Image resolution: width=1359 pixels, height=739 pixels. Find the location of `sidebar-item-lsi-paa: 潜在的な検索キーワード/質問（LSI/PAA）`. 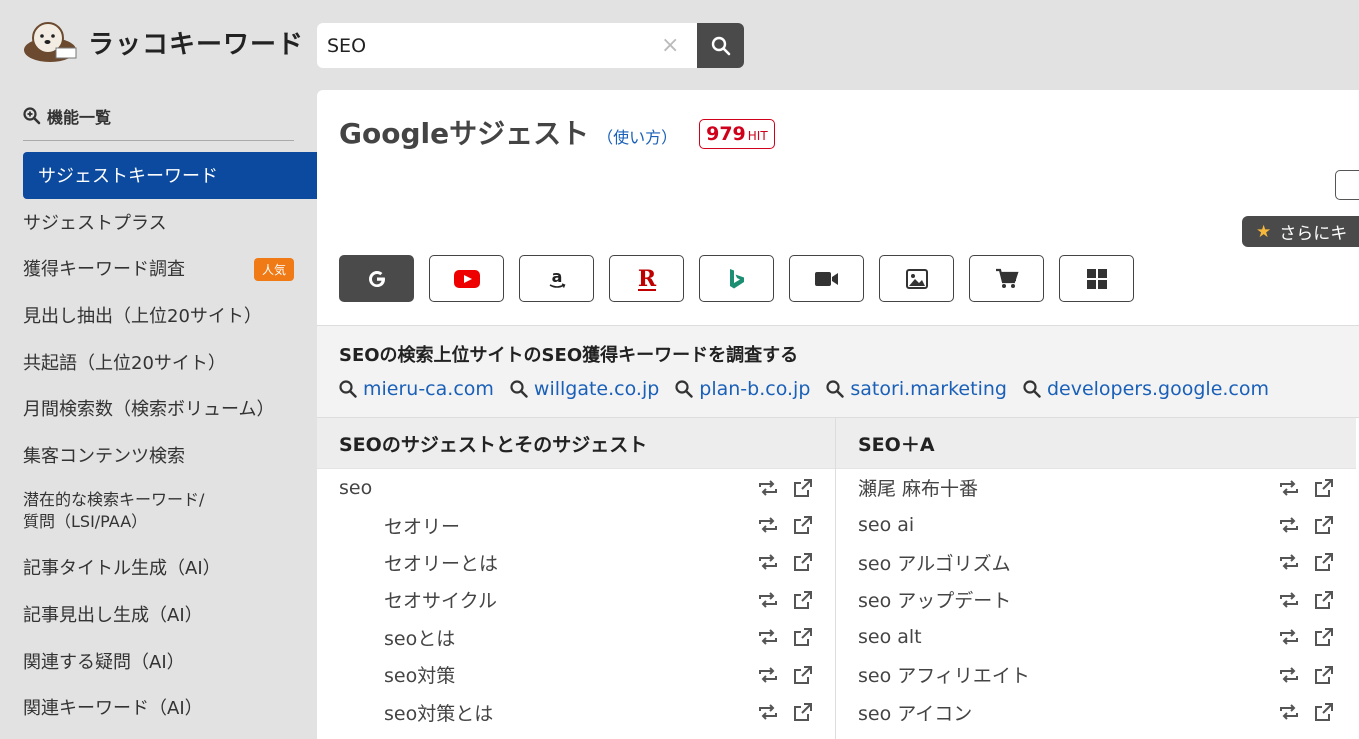

sidebar-item-lsi-paa: 潜在的な検索キーワード/質問（LSI/PAA） is located at coordinates (158, 511).